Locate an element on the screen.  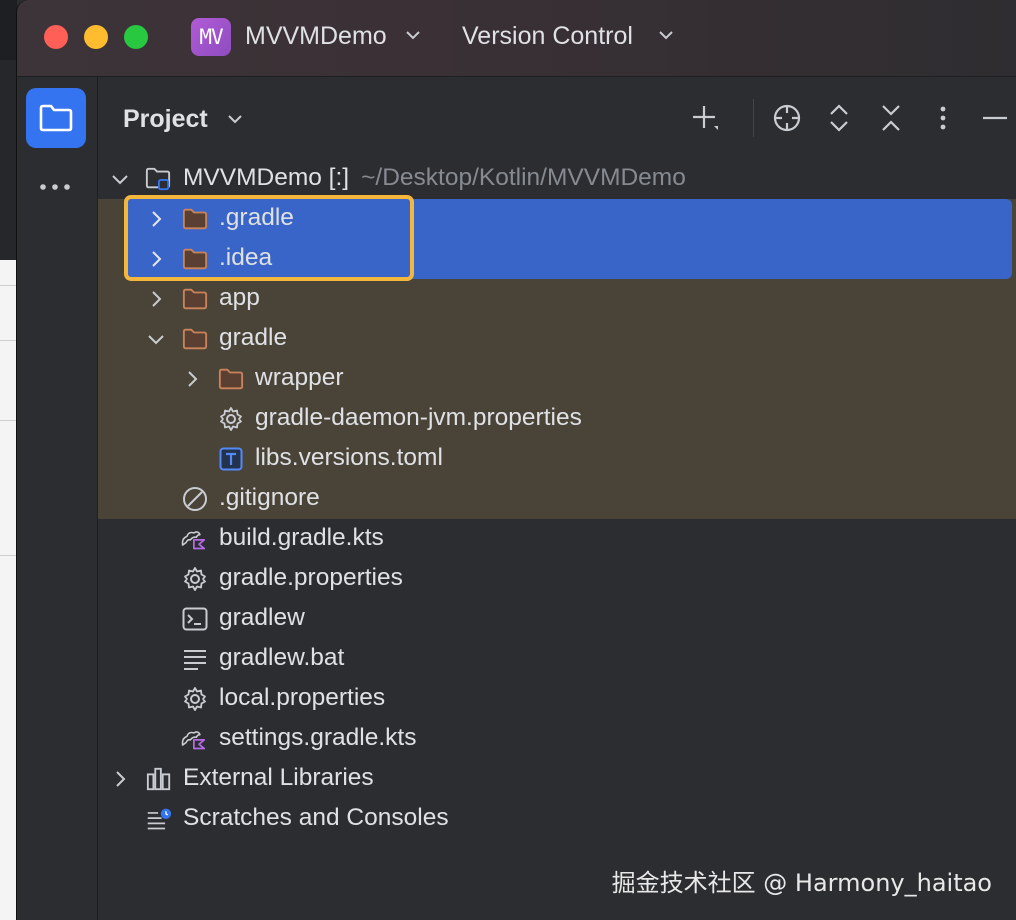
add-icon is located at coordinates (705, 118).